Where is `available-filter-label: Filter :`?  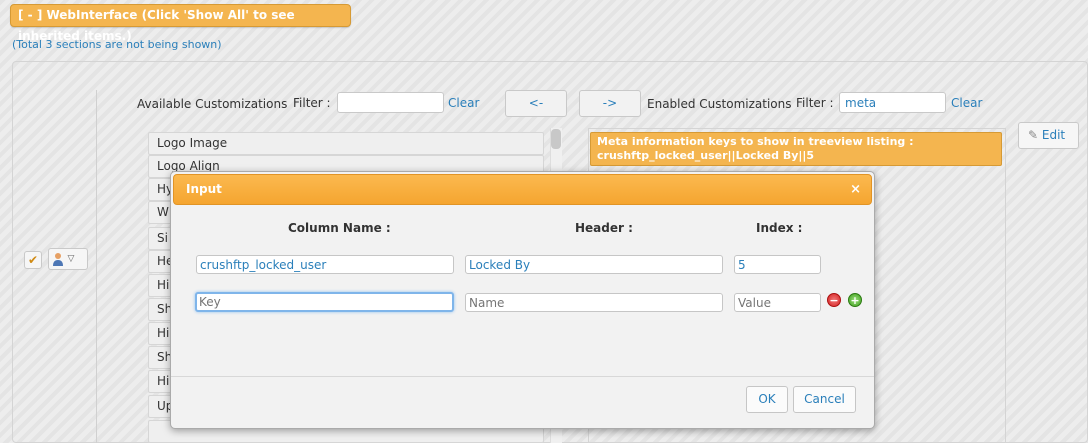
available-filter-label: Filter : is located at coordinates (312, 103).